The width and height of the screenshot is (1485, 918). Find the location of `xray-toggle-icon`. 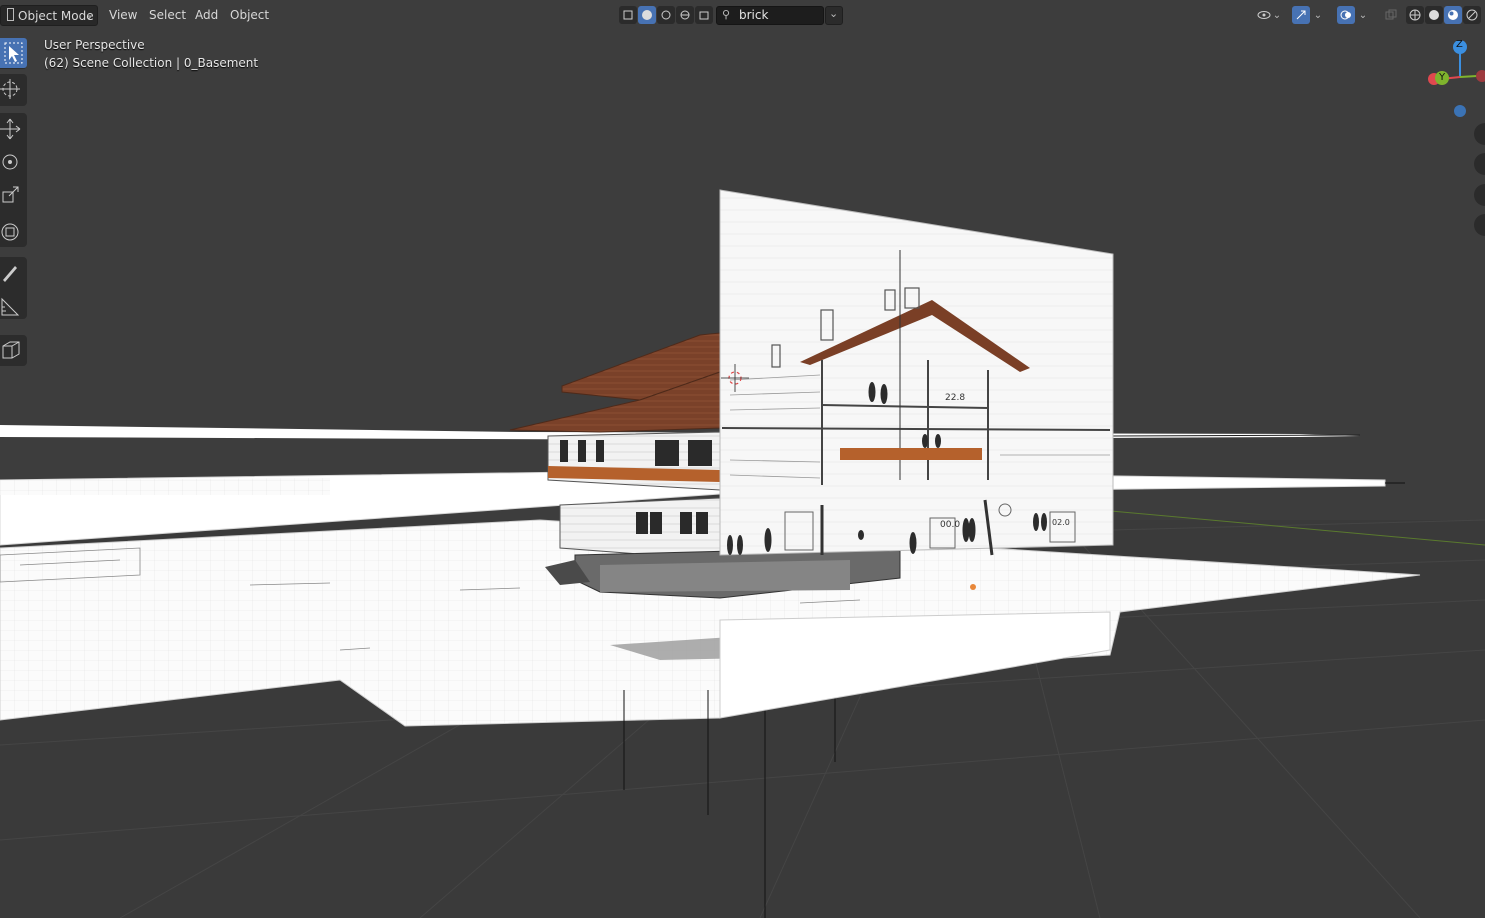

xray-toggle-icon is located at coordinates (1391, 15).